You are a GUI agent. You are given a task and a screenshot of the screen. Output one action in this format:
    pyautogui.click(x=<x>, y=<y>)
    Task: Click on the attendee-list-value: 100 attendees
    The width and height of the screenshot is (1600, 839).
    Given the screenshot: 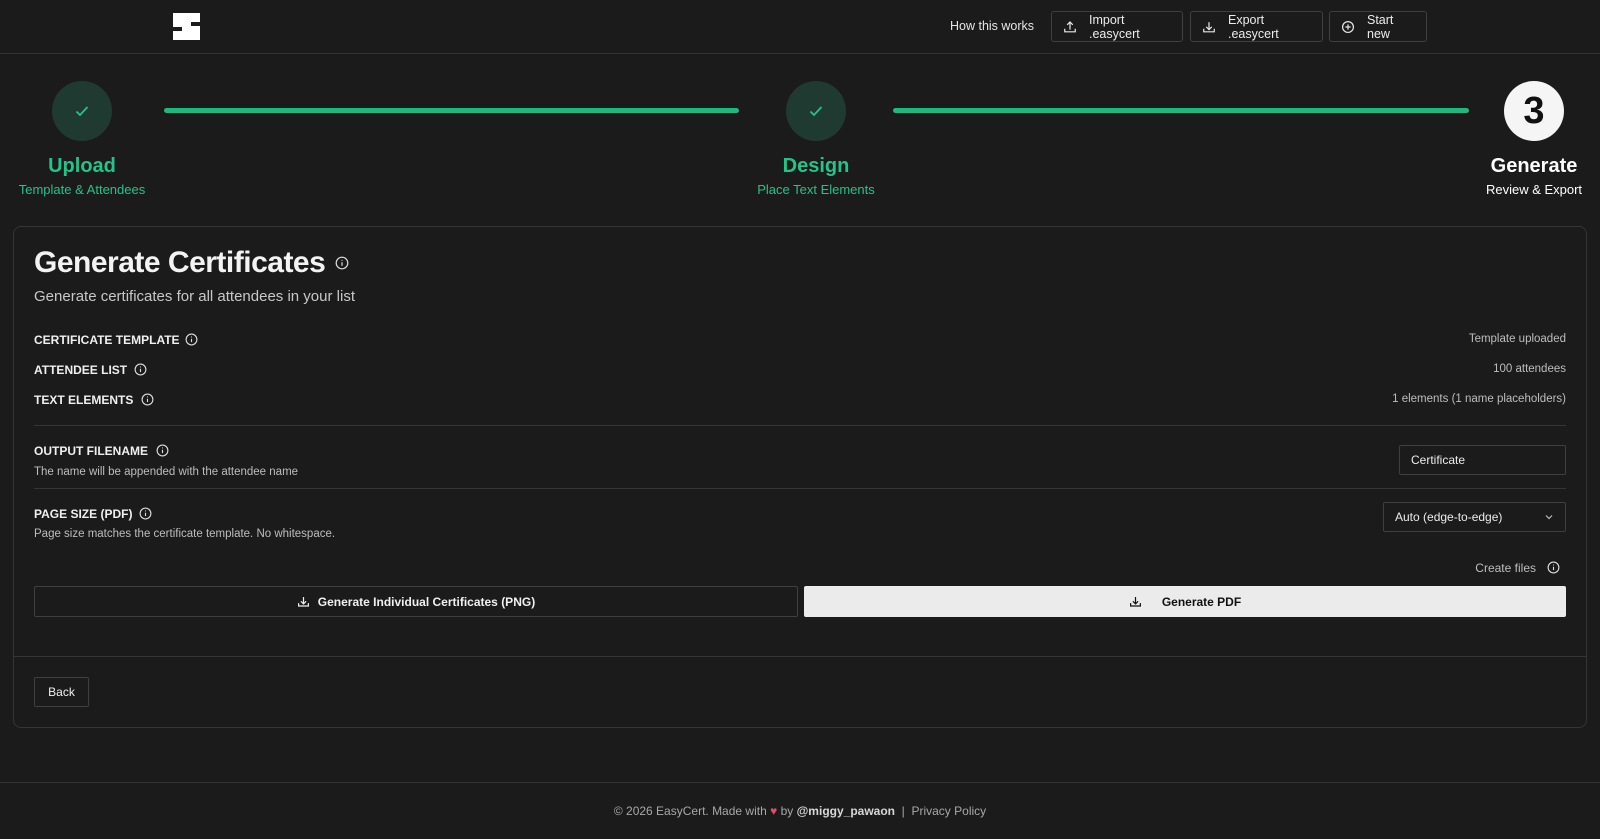 What is the action you would take?
    pyautogui.click(x=1529, y=369)
    